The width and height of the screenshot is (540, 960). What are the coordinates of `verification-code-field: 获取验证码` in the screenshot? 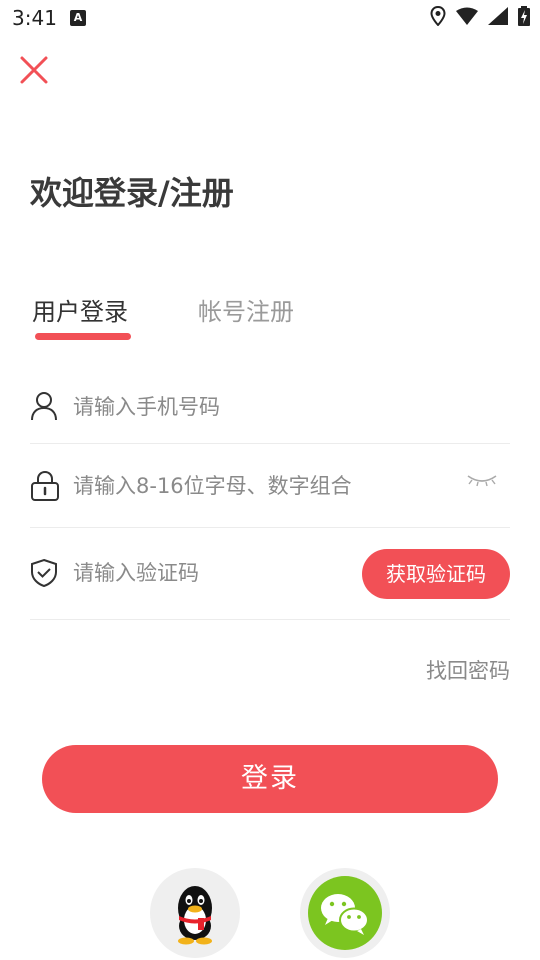 It's located at (270, 574).